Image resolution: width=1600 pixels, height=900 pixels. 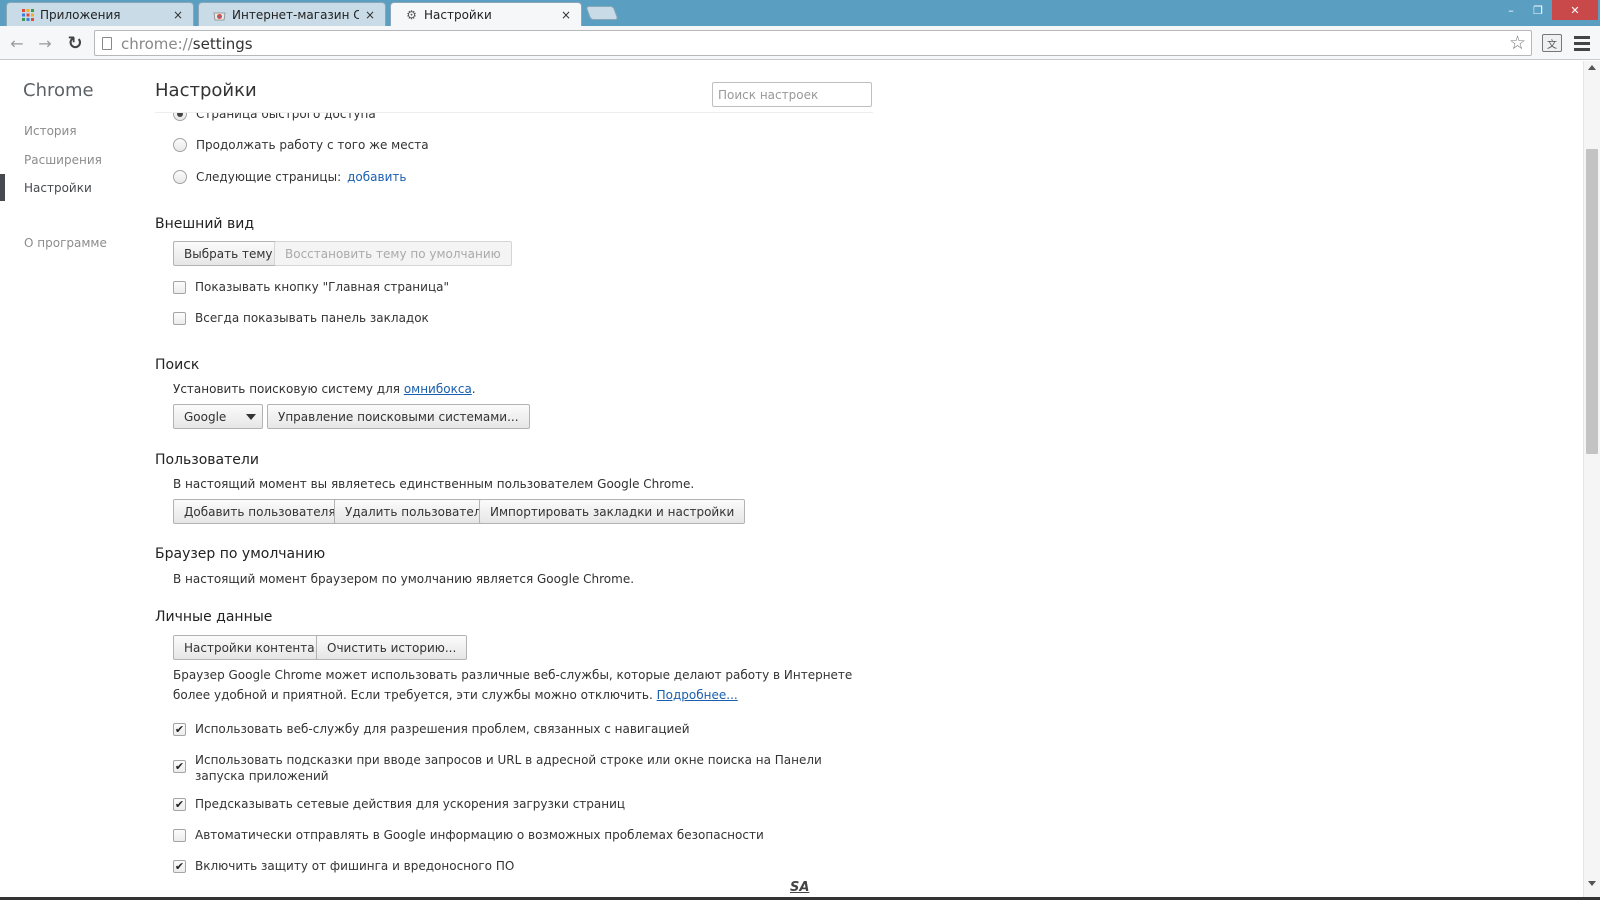 I want to click on omnibox-link: омнибокса, so click(x=438, y=389).